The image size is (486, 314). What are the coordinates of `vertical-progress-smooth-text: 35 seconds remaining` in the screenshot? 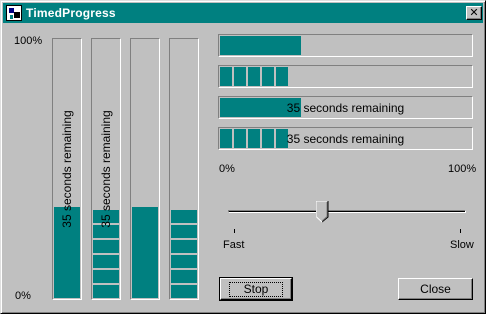 It's located at (67, 169).